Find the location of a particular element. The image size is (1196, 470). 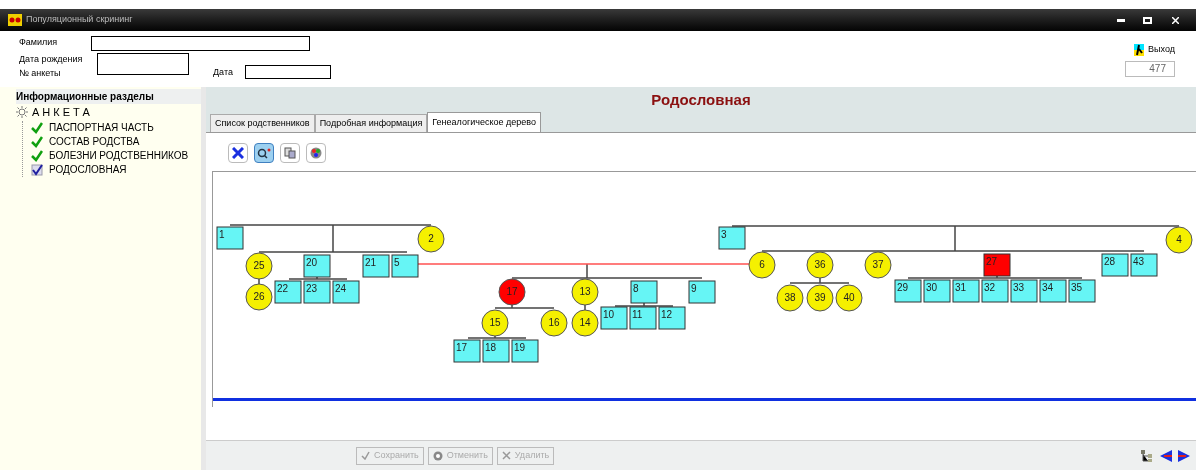

panel-title: Родословная is located at coordinates (701, 99).